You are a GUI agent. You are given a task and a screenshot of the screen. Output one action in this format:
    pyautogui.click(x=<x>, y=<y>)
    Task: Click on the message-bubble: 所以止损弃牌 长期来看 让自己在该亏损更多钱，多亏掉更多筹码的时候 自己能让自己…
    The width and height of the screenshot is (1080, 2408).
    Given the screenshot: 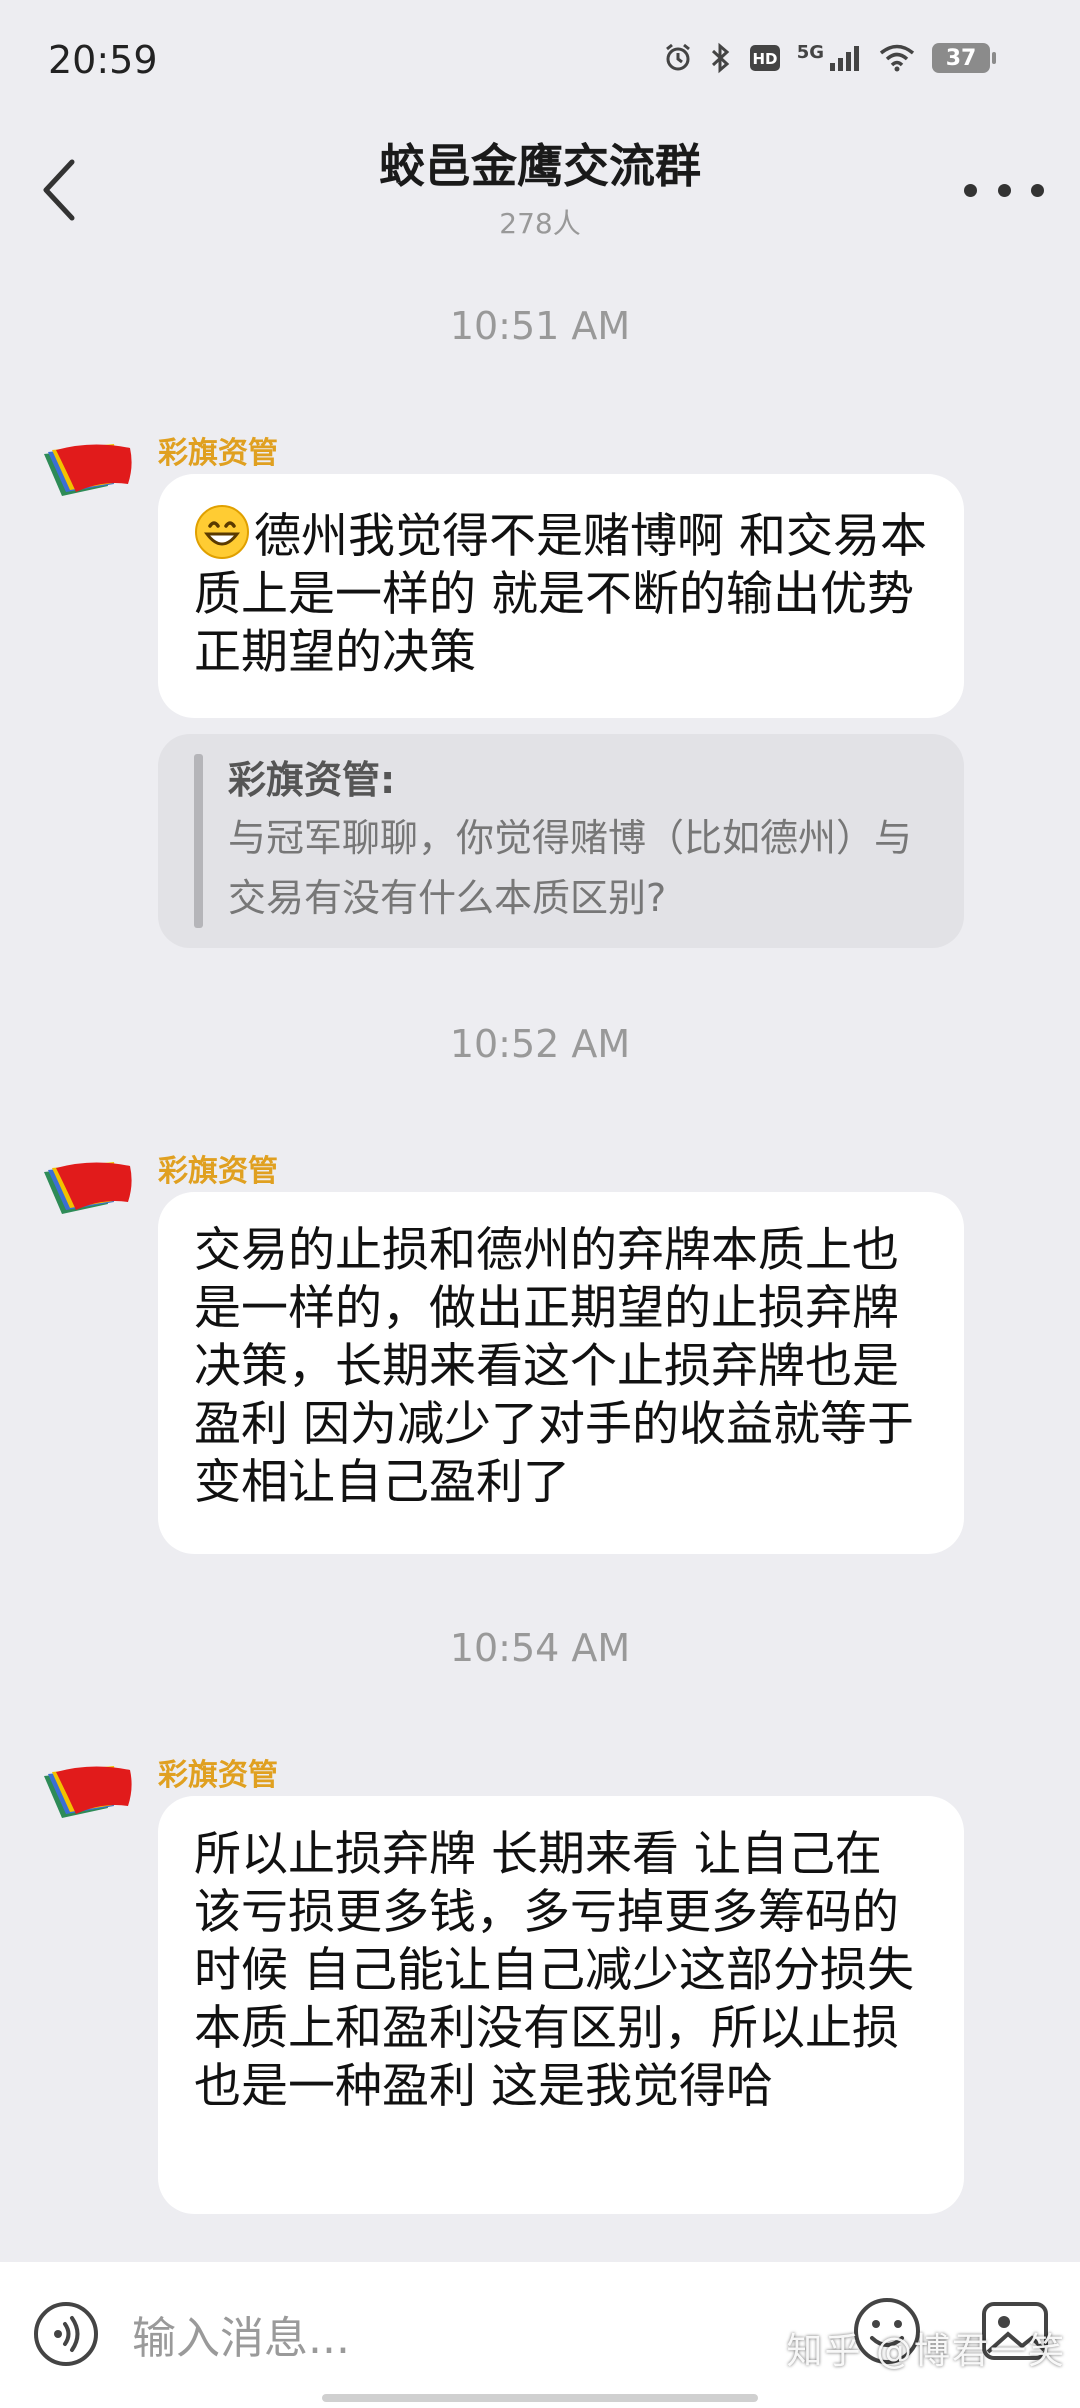 What is the action you would take?
    pyautogui.click(x=561, y=2005)
    